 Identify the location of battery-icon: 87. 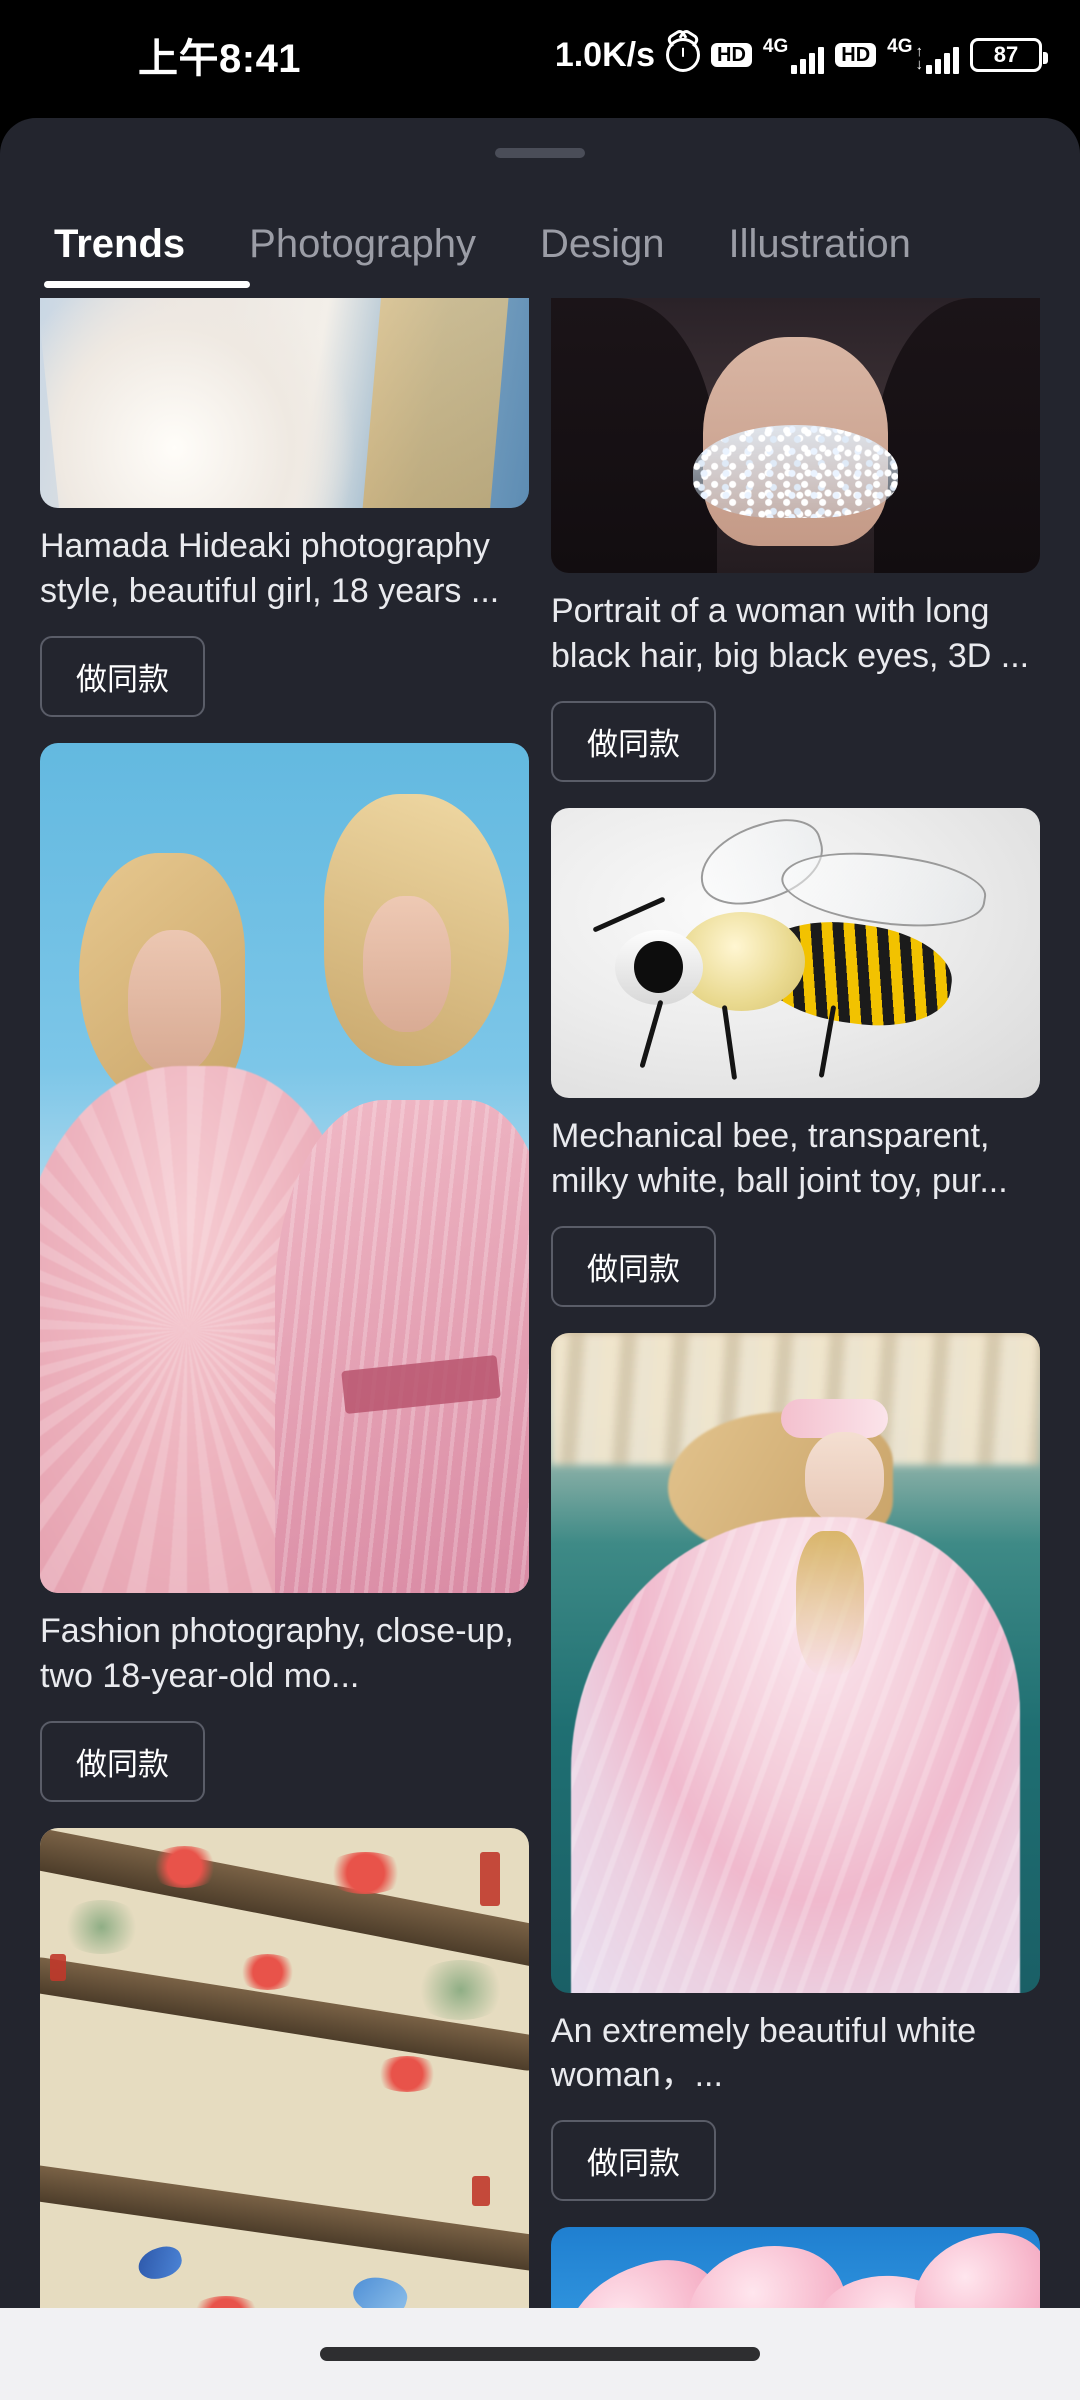
(1009, 55).